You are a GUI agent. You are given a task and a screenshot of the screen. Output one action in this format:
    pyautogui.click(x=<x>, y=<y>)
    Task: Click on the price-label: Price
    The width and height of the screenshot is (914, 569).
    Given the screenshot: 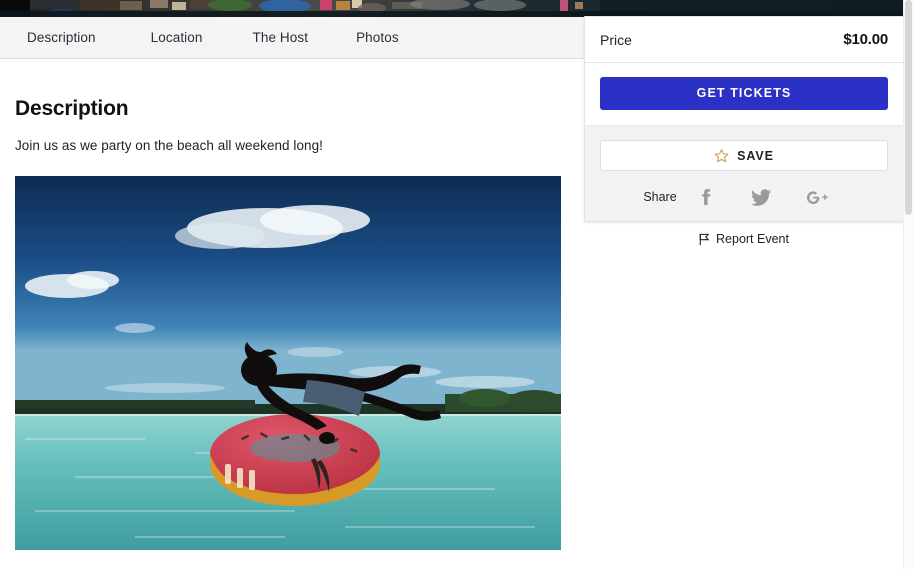 What is the action you would take?
    pyautogui.click(x=616, y=39)
    